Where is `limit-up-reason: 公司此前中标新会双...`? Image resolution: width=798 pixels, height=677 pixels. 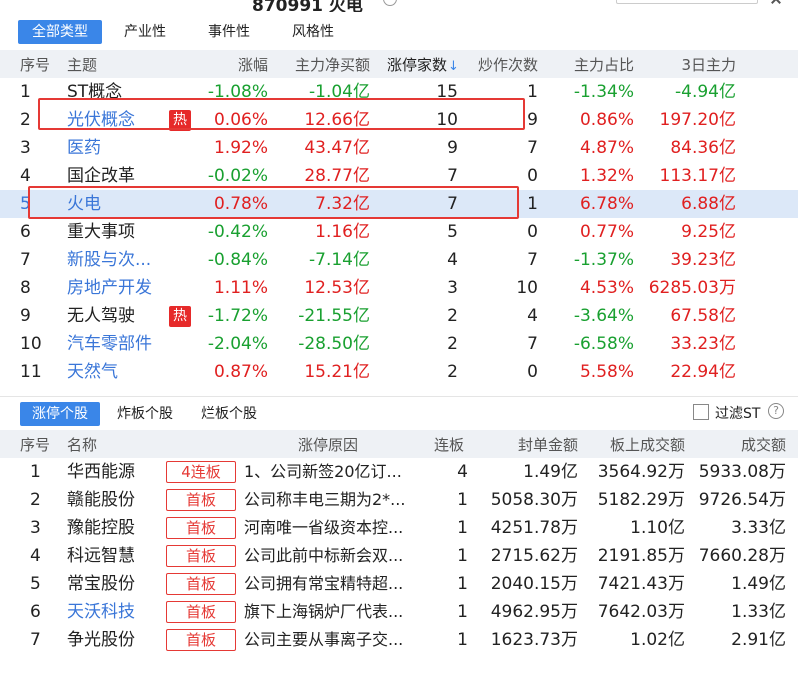
limit-up-reason: 公司此前中标新会双... is located at coordinates (334, 556).